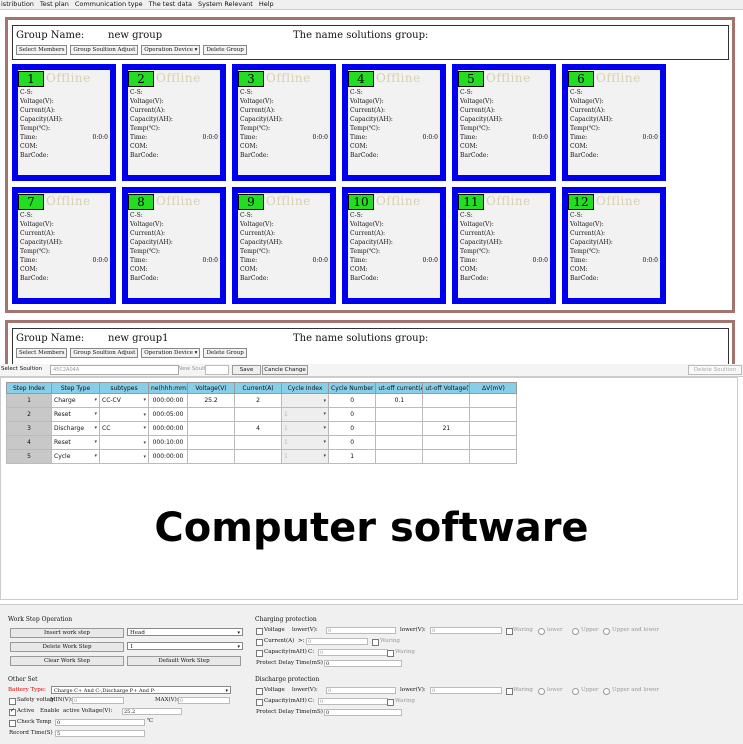 This screenshot has width=743, height=744. Describe the element at coordinates (98, 700) in the screenshot. I see `min-voltage-input: 0` at that location.